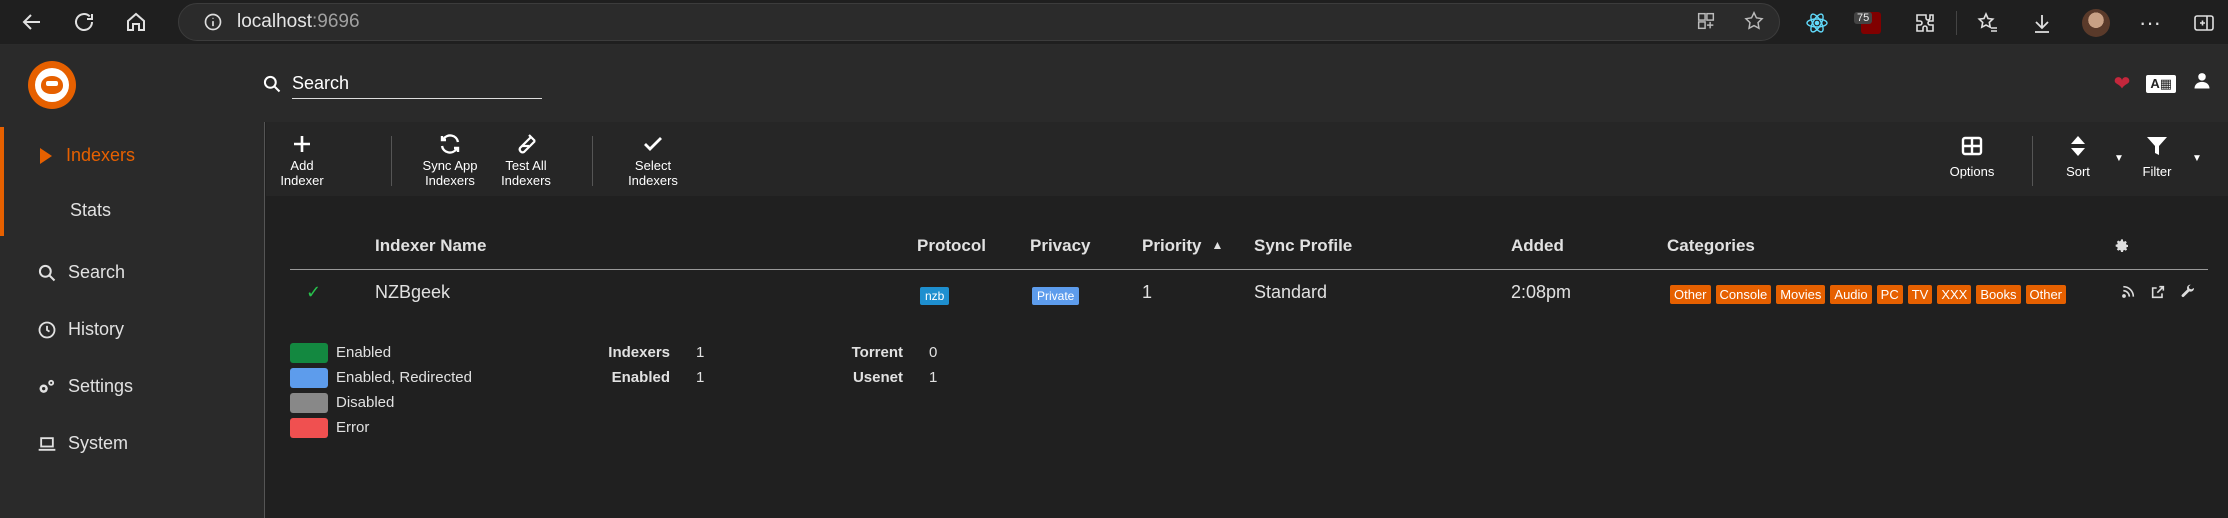  What do you see at coordinates (1889, 294) in the screenshot?
I see `category-badge: PC` at bounding box center [1889, 294].